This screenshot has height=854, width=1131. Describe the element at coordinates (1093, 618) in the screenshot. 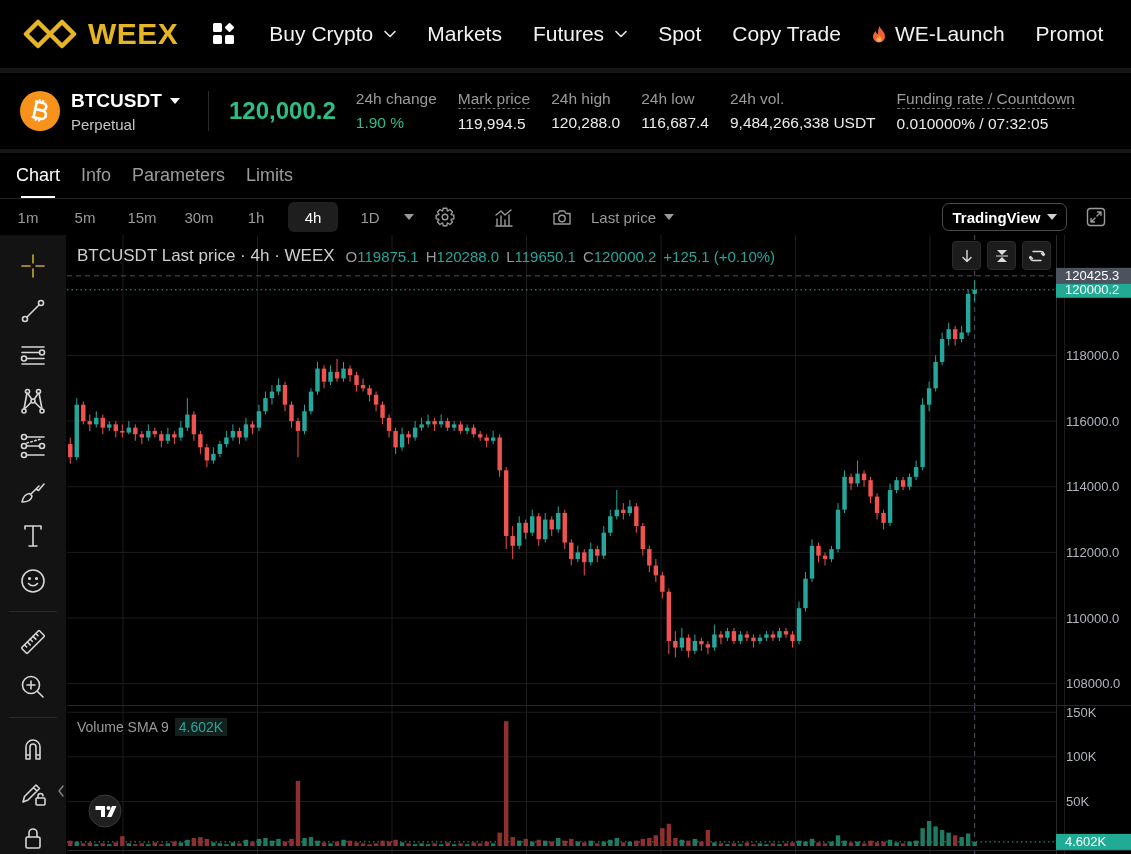

I see `axis-label: 110000.0` at that location.